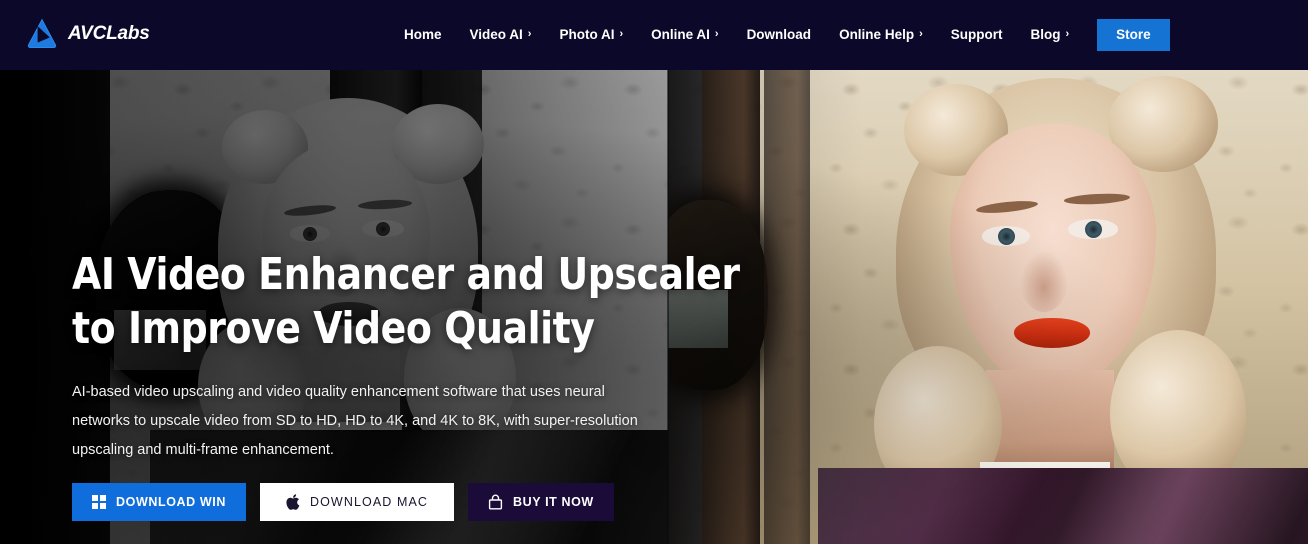 This screenshot has height=544, width=1308. I want to click on nav-item-home: Home, so click(423, 35).